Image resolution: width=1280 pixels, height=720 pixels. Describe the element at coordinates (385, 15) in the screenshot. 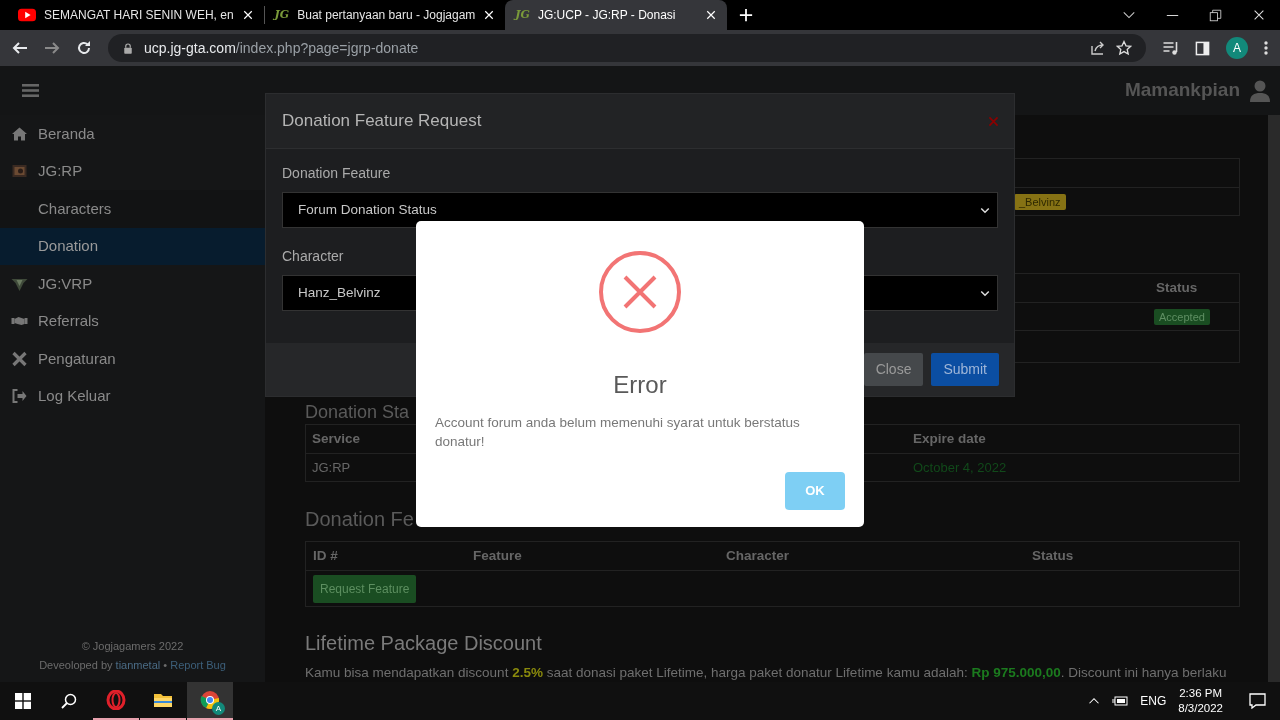

I see `browser-tab: JG Buat pertanyaan baru - Jogjagam` at that location.